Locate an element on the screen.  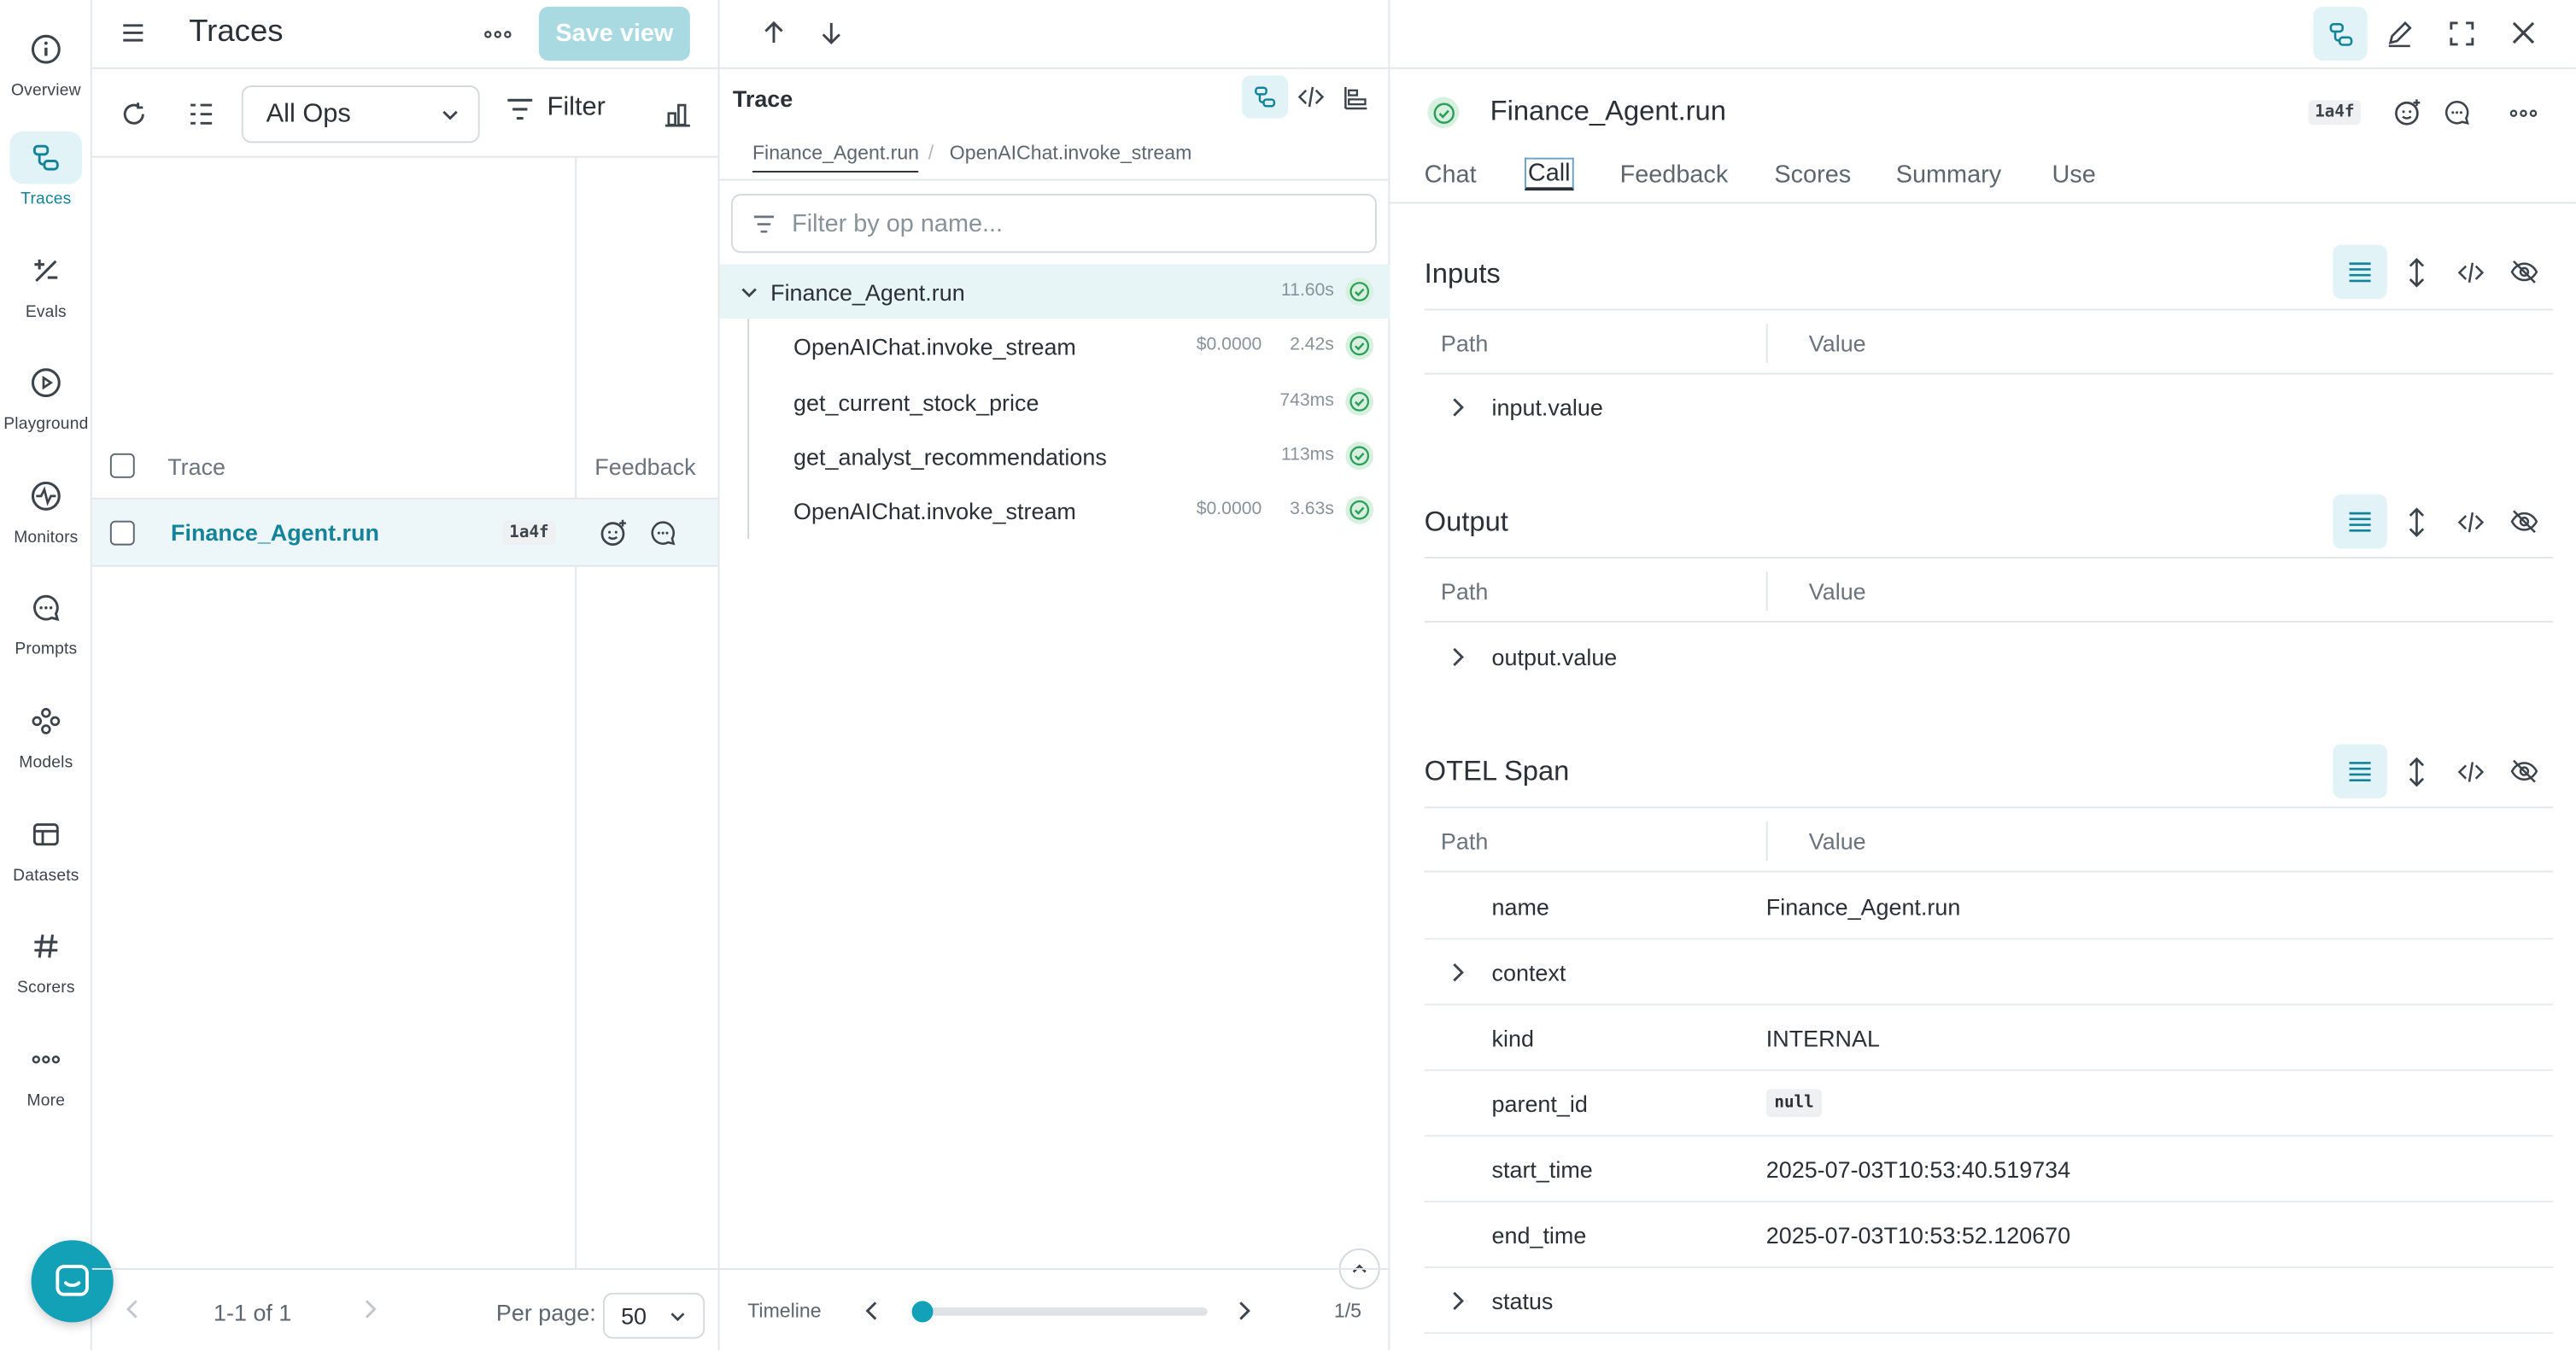
columns-icon is located at coordinates (201, 114).